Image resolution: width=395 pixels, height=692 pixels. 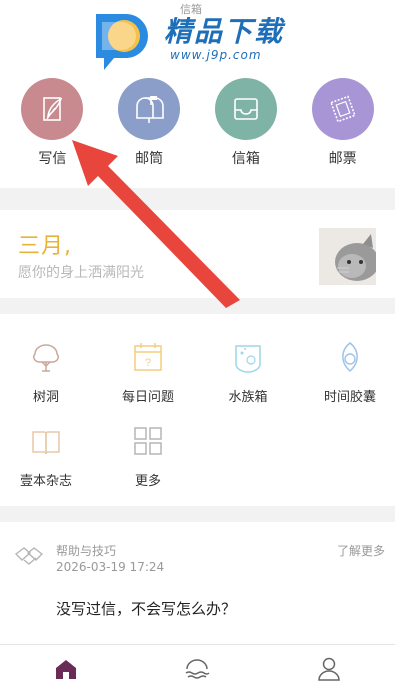 What do you see at coordinates (197, 123) in the screenshot?
I see `quick-actions: 写信 邮筒 信箱 邮票` at bounding box center [197, 123].